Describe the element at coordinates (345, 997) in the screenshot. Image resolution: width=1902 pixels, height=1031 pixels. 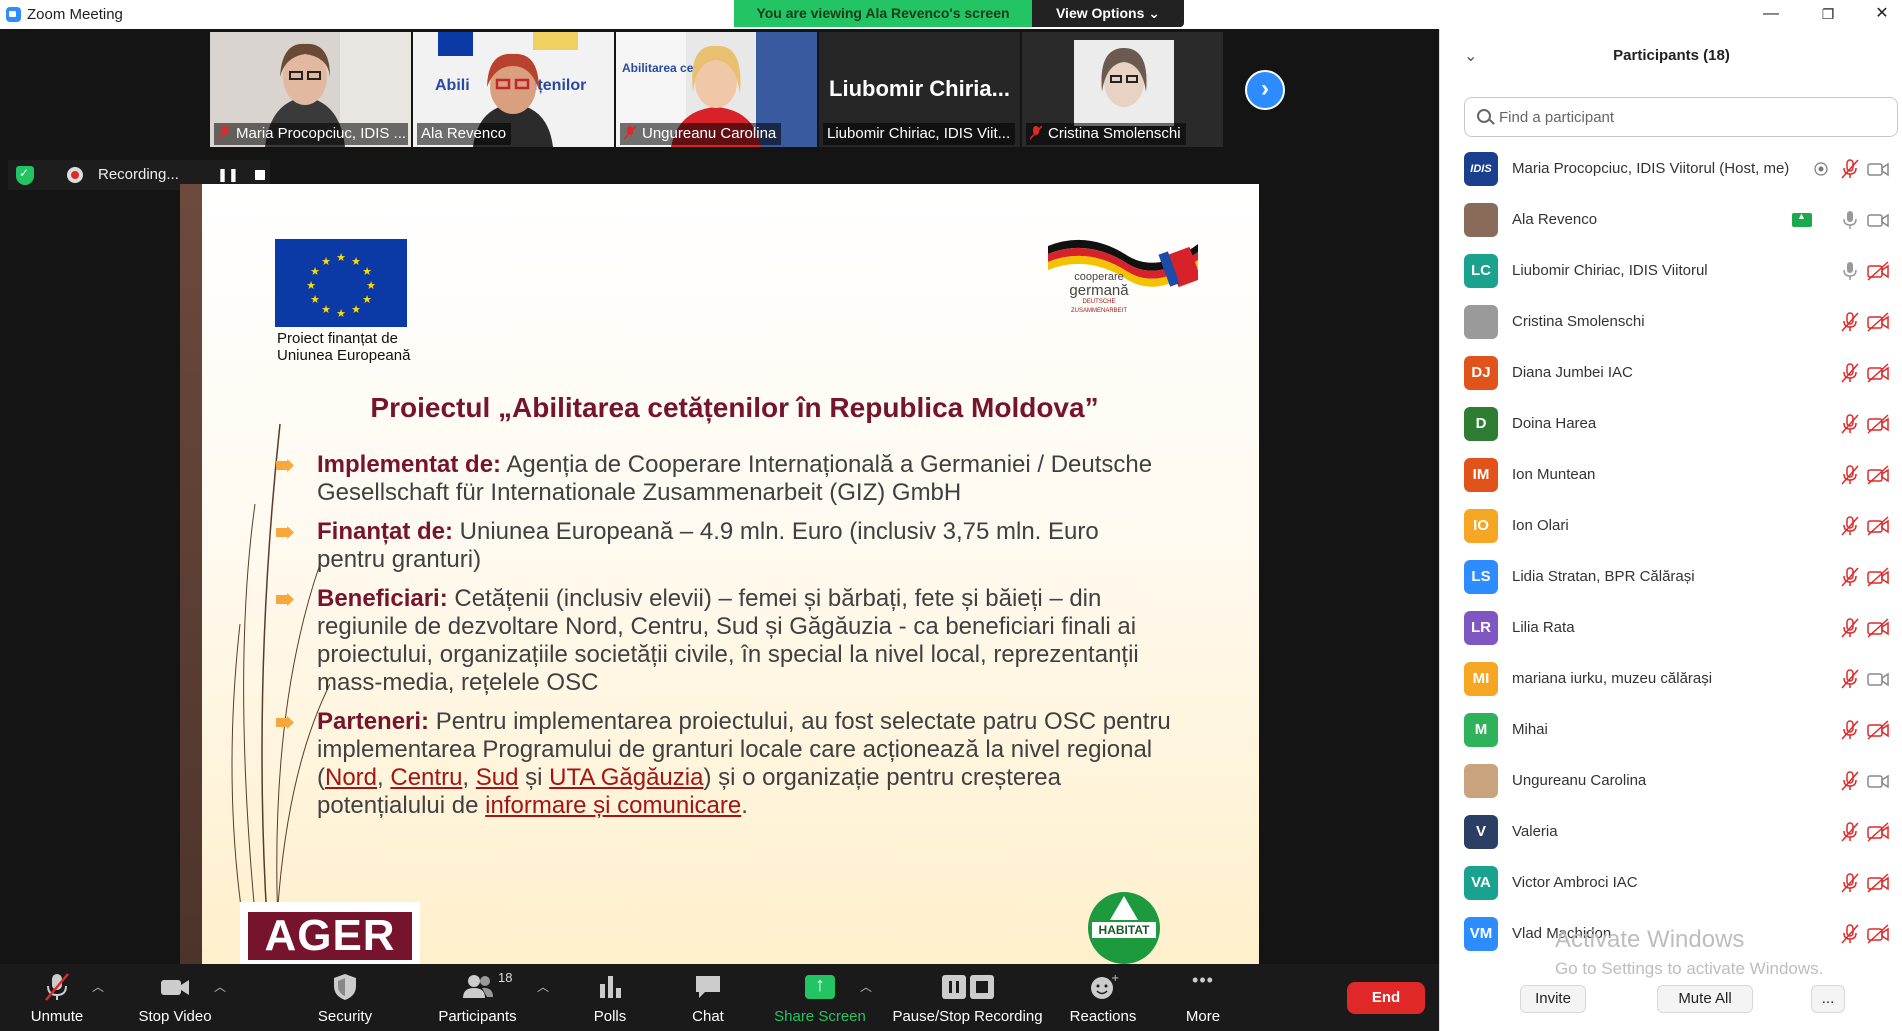
I see `security-button: Security` at that location.